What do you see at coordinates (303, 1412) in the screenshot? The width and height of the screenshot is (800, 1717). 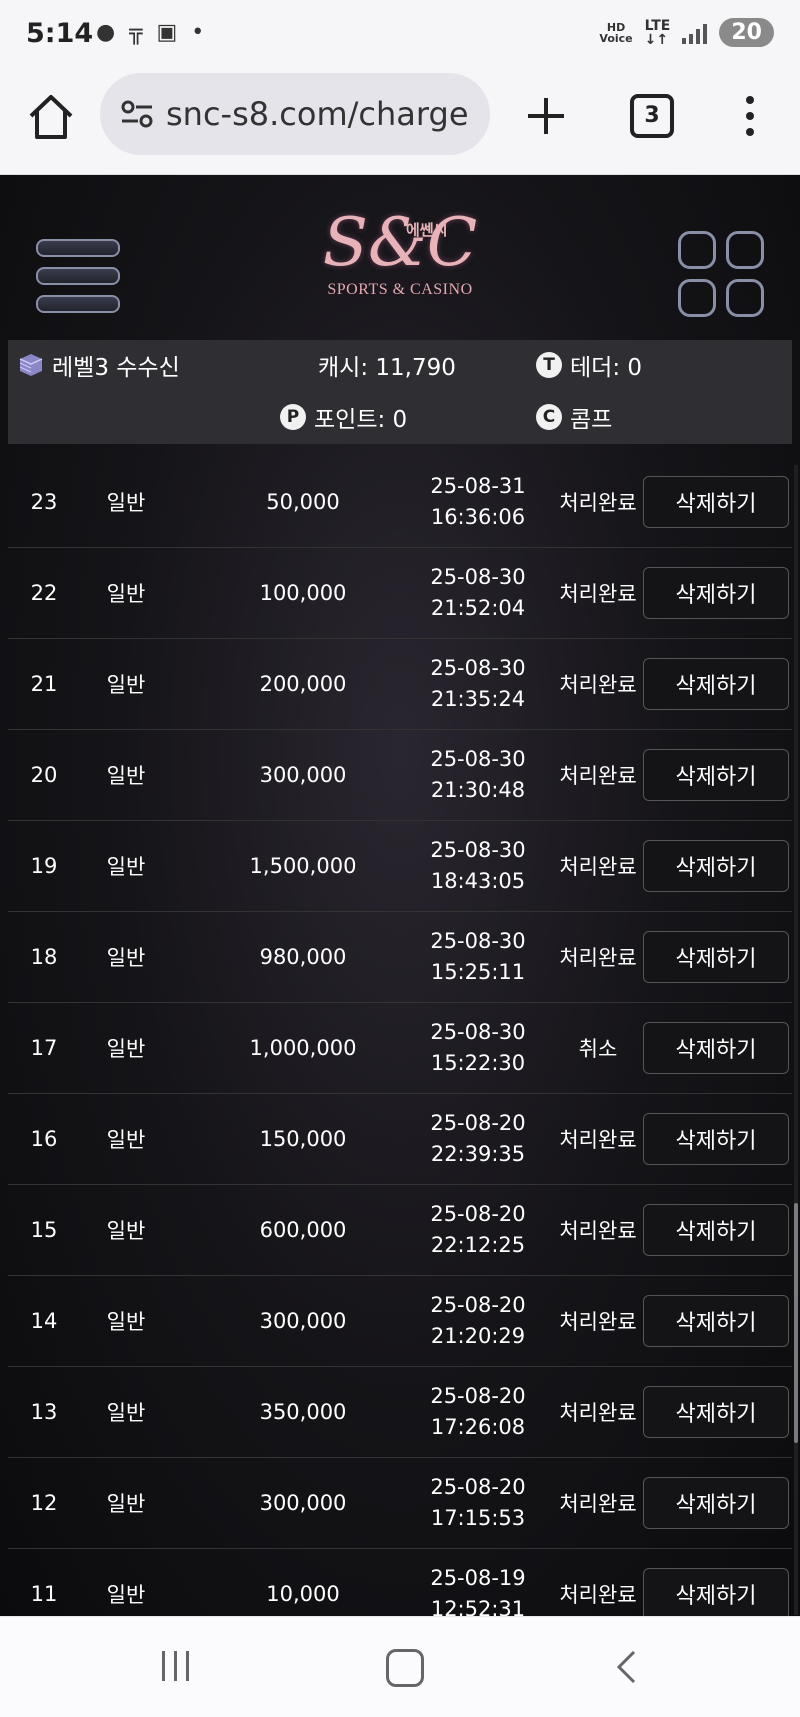 I see `row-amount: 350,000` at bounding box center [303, 1412].